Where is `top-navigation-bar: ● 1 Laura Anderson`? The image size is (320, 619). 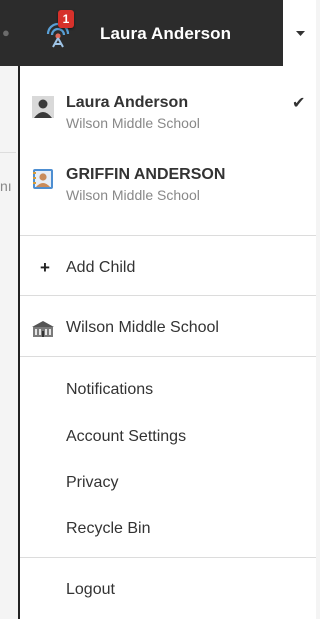
top-navigation-bar: ● 1 Laura Anderson is located at coordinates (141, 33).